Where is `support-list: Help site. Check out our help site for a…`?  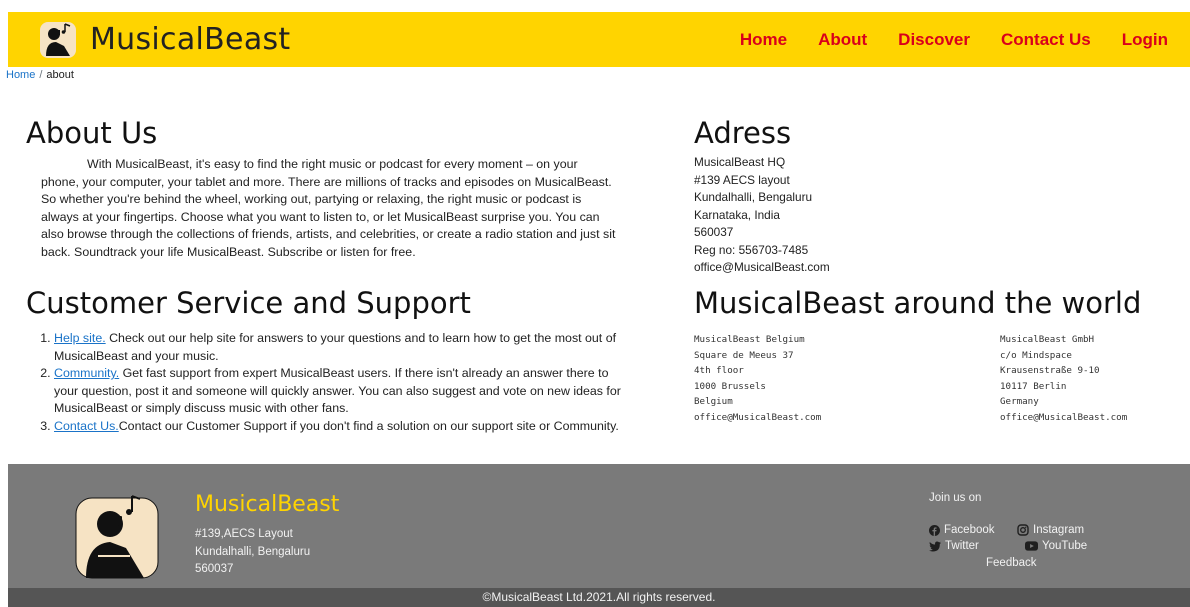
support-list: Help site. Check out our help site for a… is located at coordinates (326, 383).